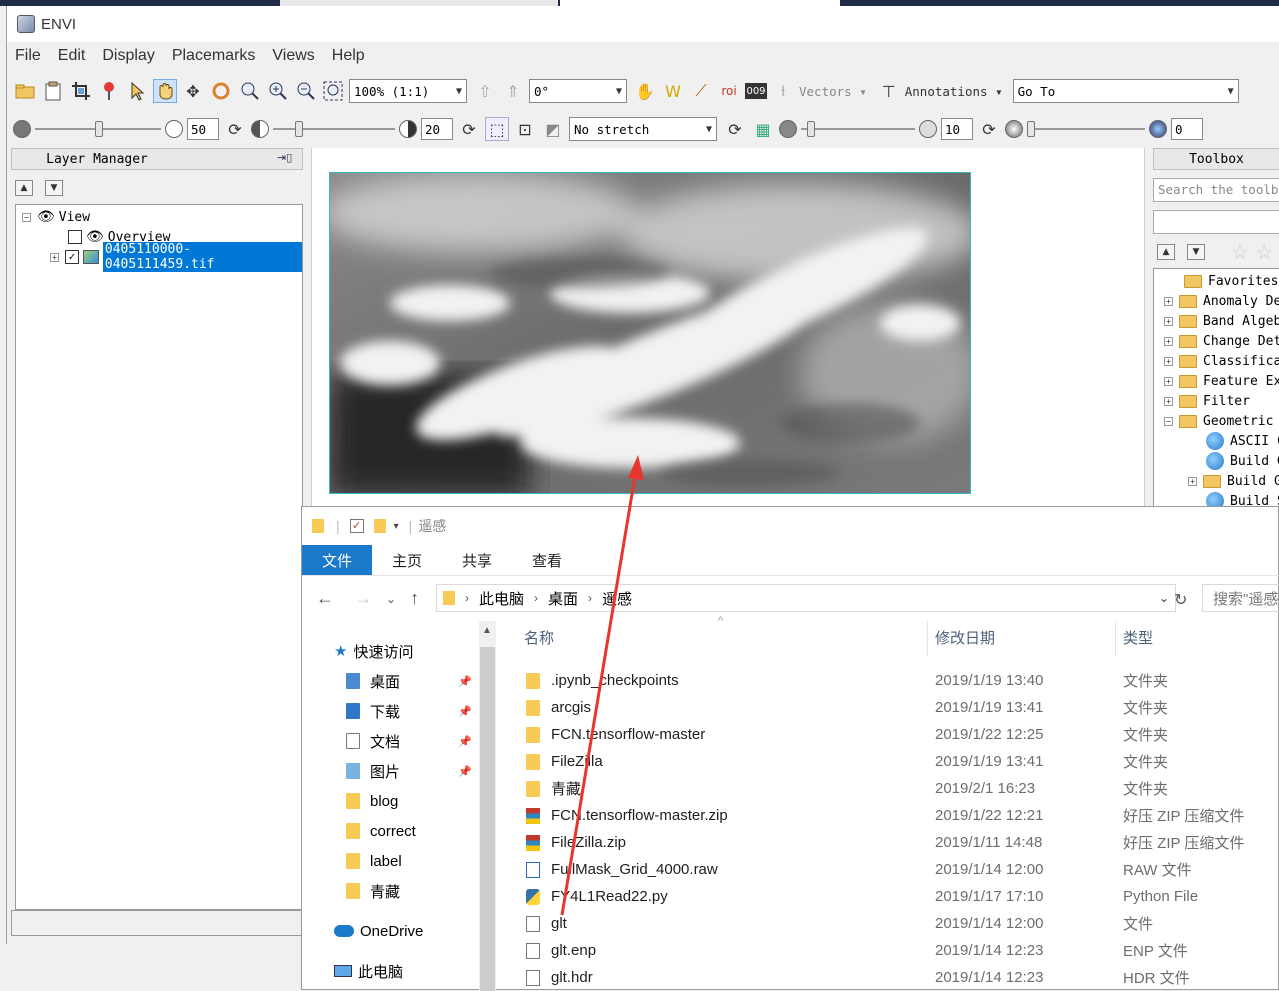 This screenshot has height=991, width=1279. What do you see at coordinates (409, 681) in the screenshot?
I see `nav-item-desktop: 桌面 📌` at bounding box center [409, 681].